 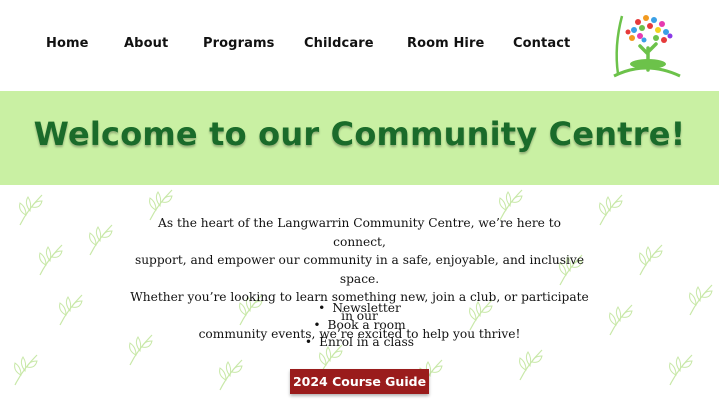 What do you see at coordinates (646, 44) in the screenshot?
I see `tree-of-hands-logo-icon` at bounding box center [646, 44].